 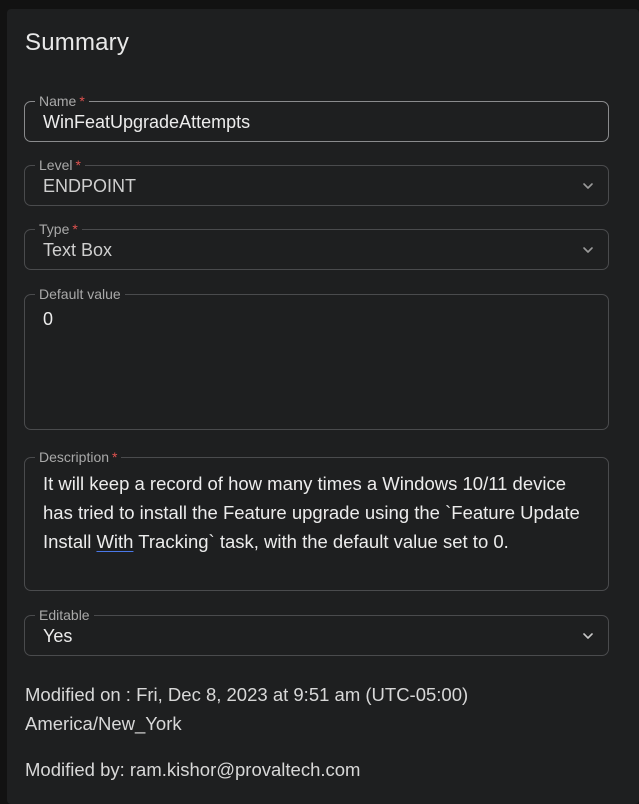 I want to click on default-value-text: 0, so click(x=48, y=319).